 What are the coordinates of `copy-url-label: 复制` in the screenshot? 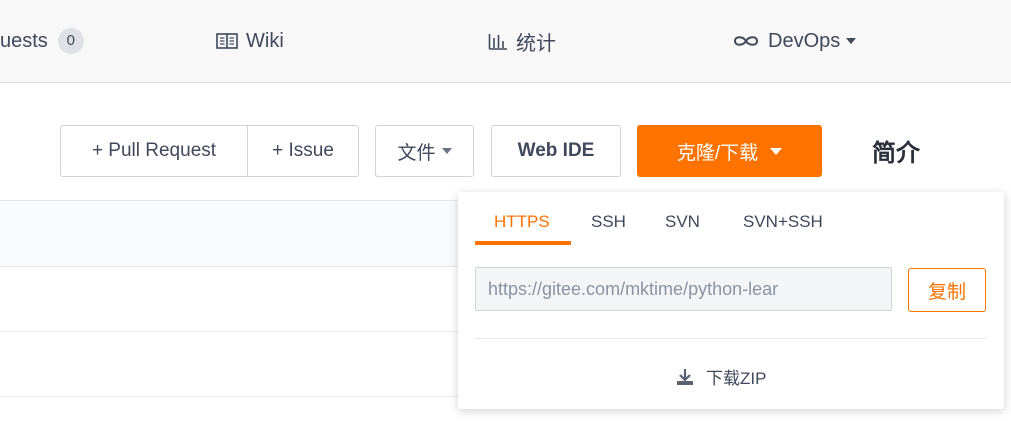 It's located at (946, 292).